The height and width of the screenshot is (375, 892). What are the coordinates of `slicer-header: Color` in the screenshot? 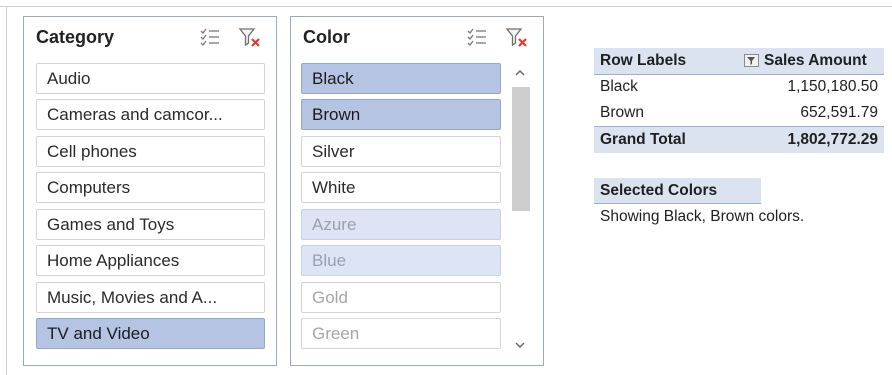 It's located at (417, 38).